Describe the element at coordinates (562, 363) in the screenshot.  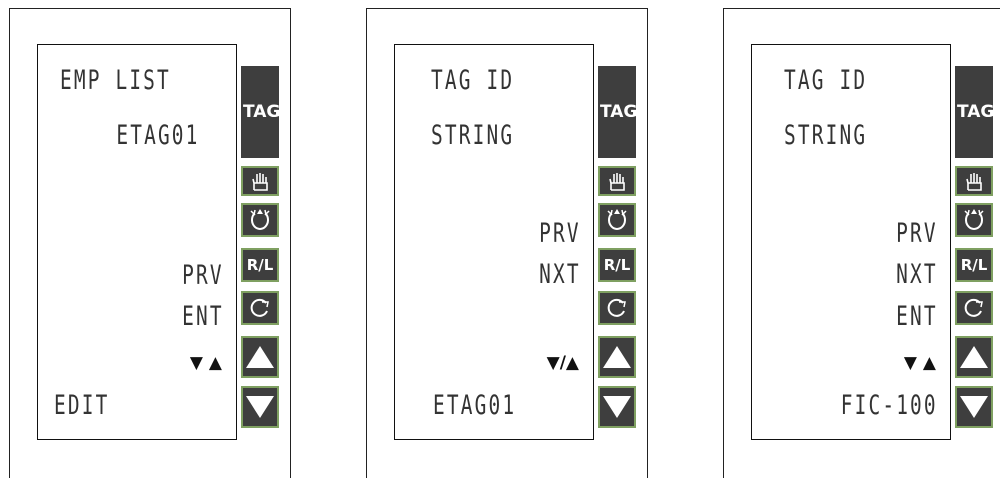
I see `lcd-arrows: ▼/▲` at that location.